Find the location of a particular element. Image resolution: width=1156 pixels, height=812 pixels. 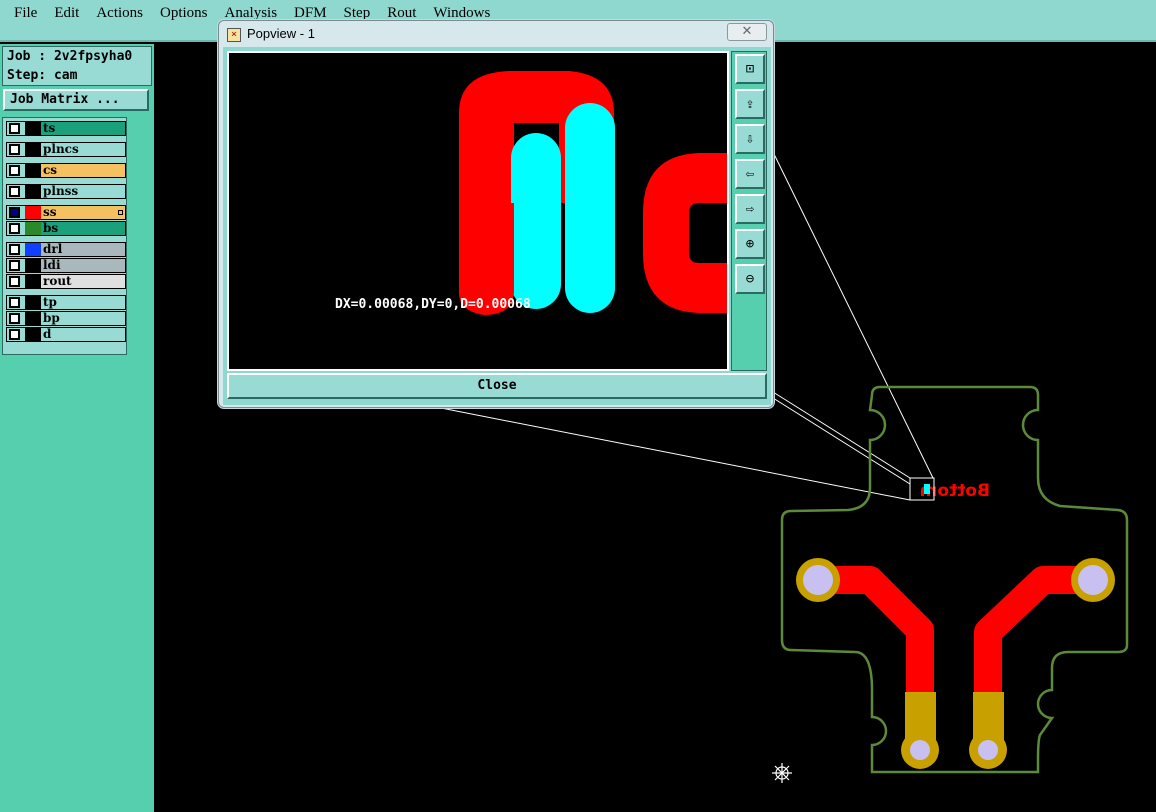

popview-toolbar: ⊡ ⇪ ⇩ ⇦ ⇨ ⊕ ⊖ is located at coordinates (749, 211).